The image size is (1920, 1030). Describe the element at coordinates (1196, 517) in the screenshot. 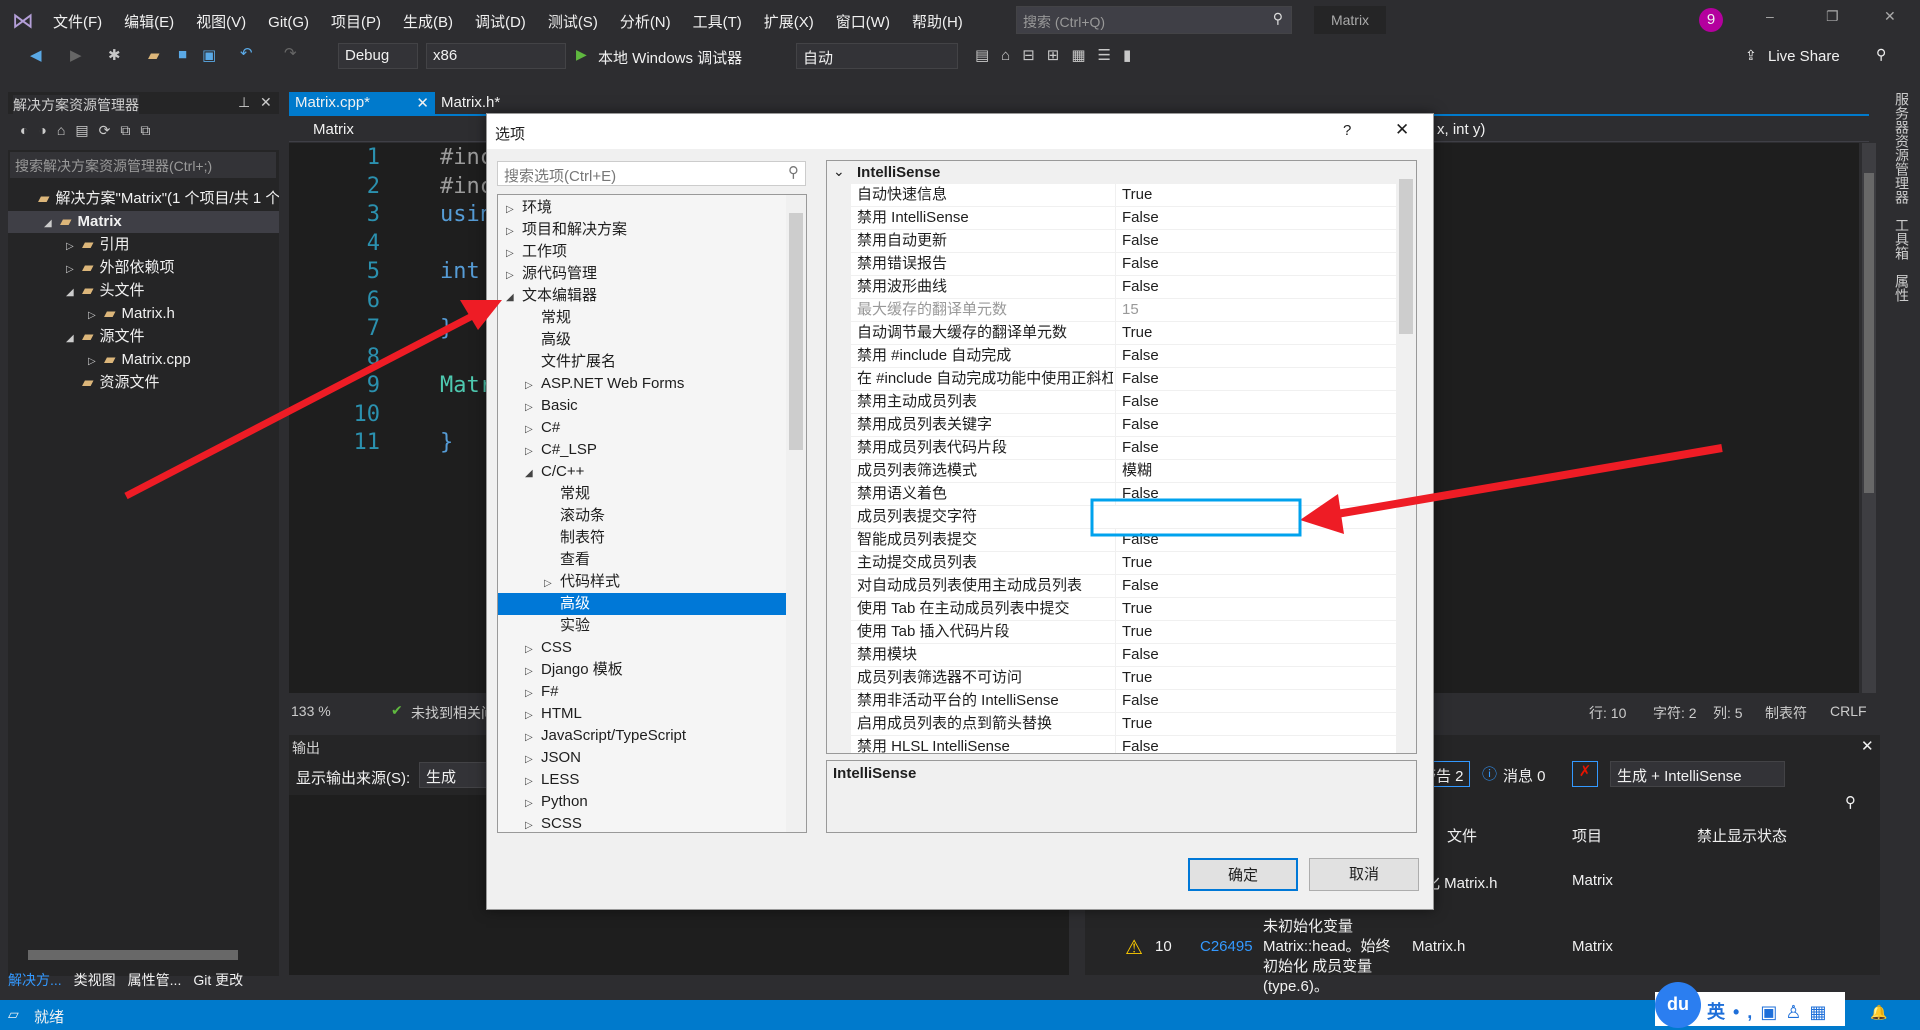

I see `highlight-box` at that location.